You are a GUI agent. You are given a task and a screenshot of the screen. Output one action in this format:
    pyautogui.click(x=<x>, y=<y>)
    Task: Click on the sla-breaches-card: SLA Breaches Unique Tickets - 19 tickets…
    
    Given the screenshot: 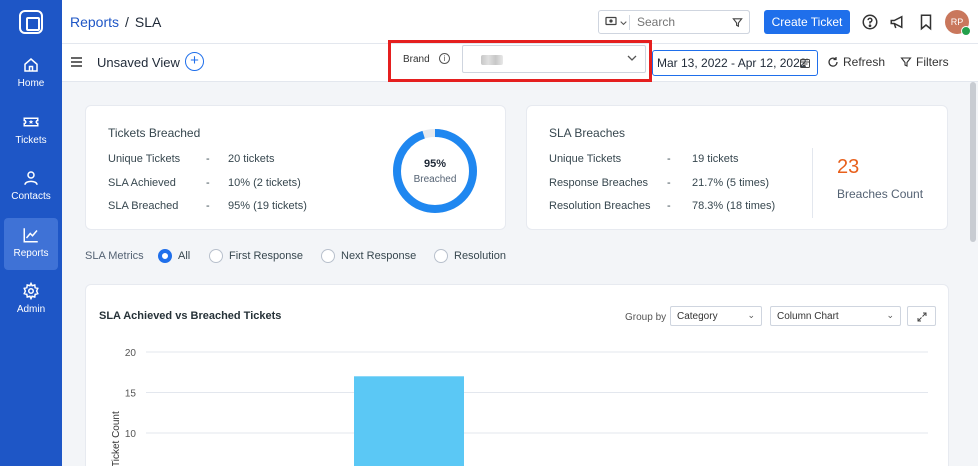 What is the action you would take?
    pyautogui.click(x=737, y=167)
    